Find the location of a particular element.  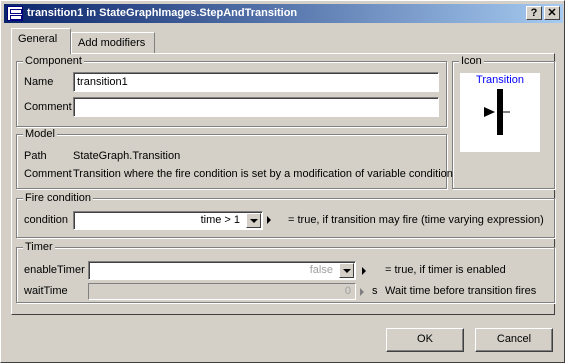

name-input is located at coordinates (256, 82).